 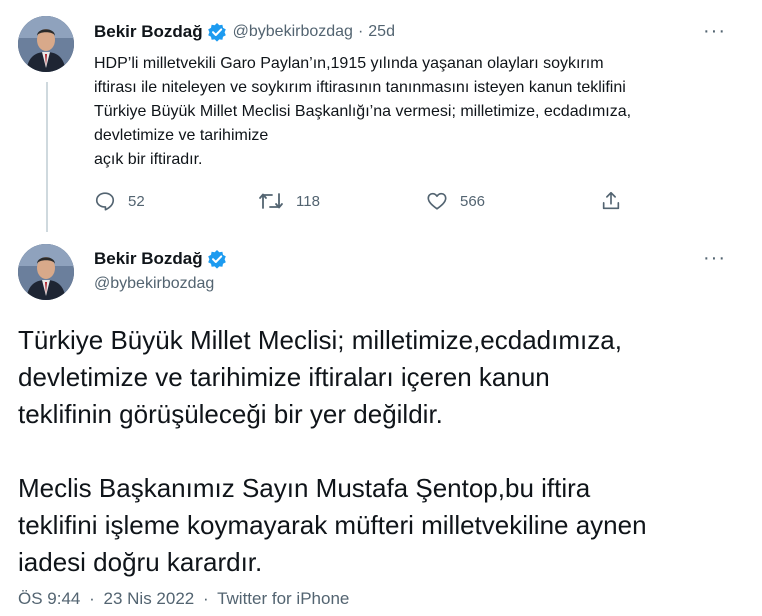 What do you see at coordinates (49, 598) in the screenshot?
I see `tweet-time: ÖS 9:44` at bounding box center [49, 598].